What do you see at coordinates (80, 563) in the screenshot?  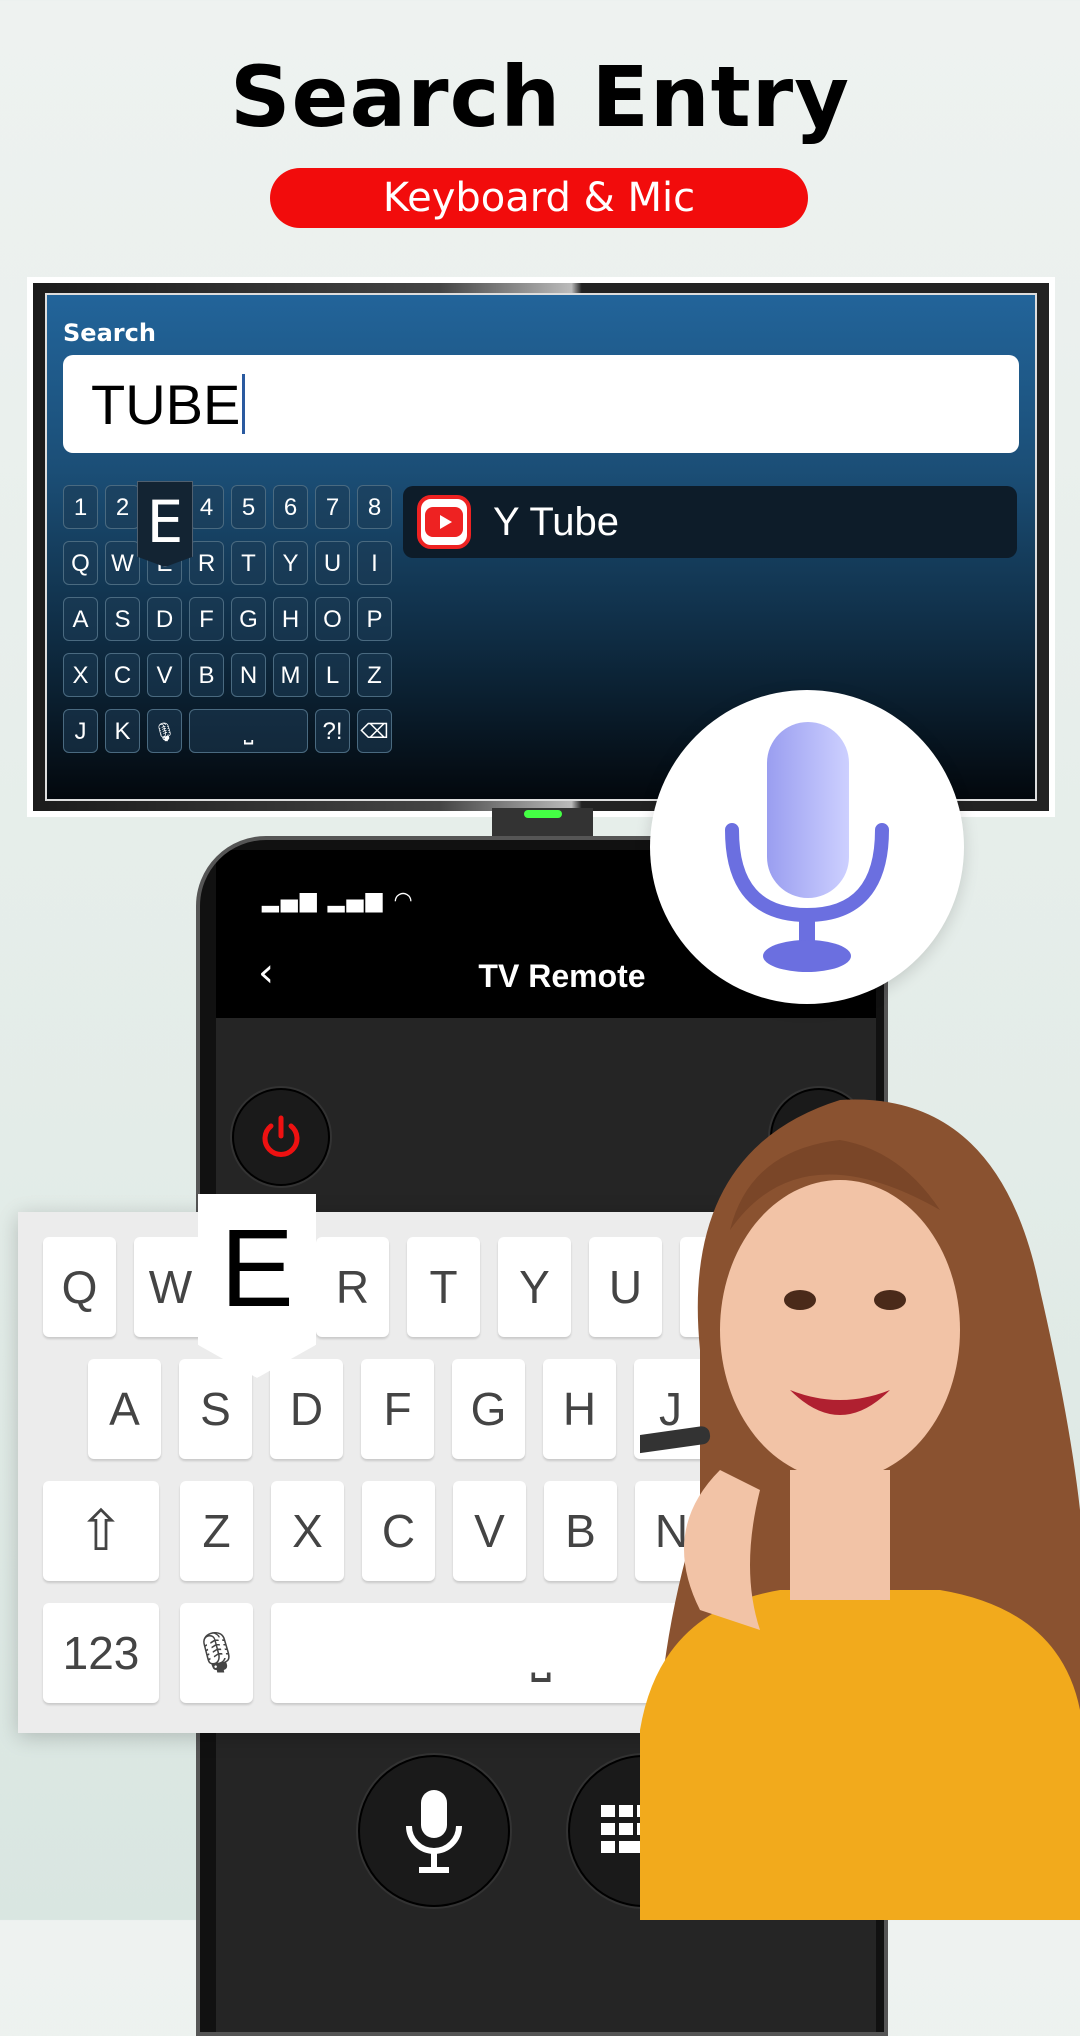 I see `tv-key: Q` at bounding box center [80, 563].